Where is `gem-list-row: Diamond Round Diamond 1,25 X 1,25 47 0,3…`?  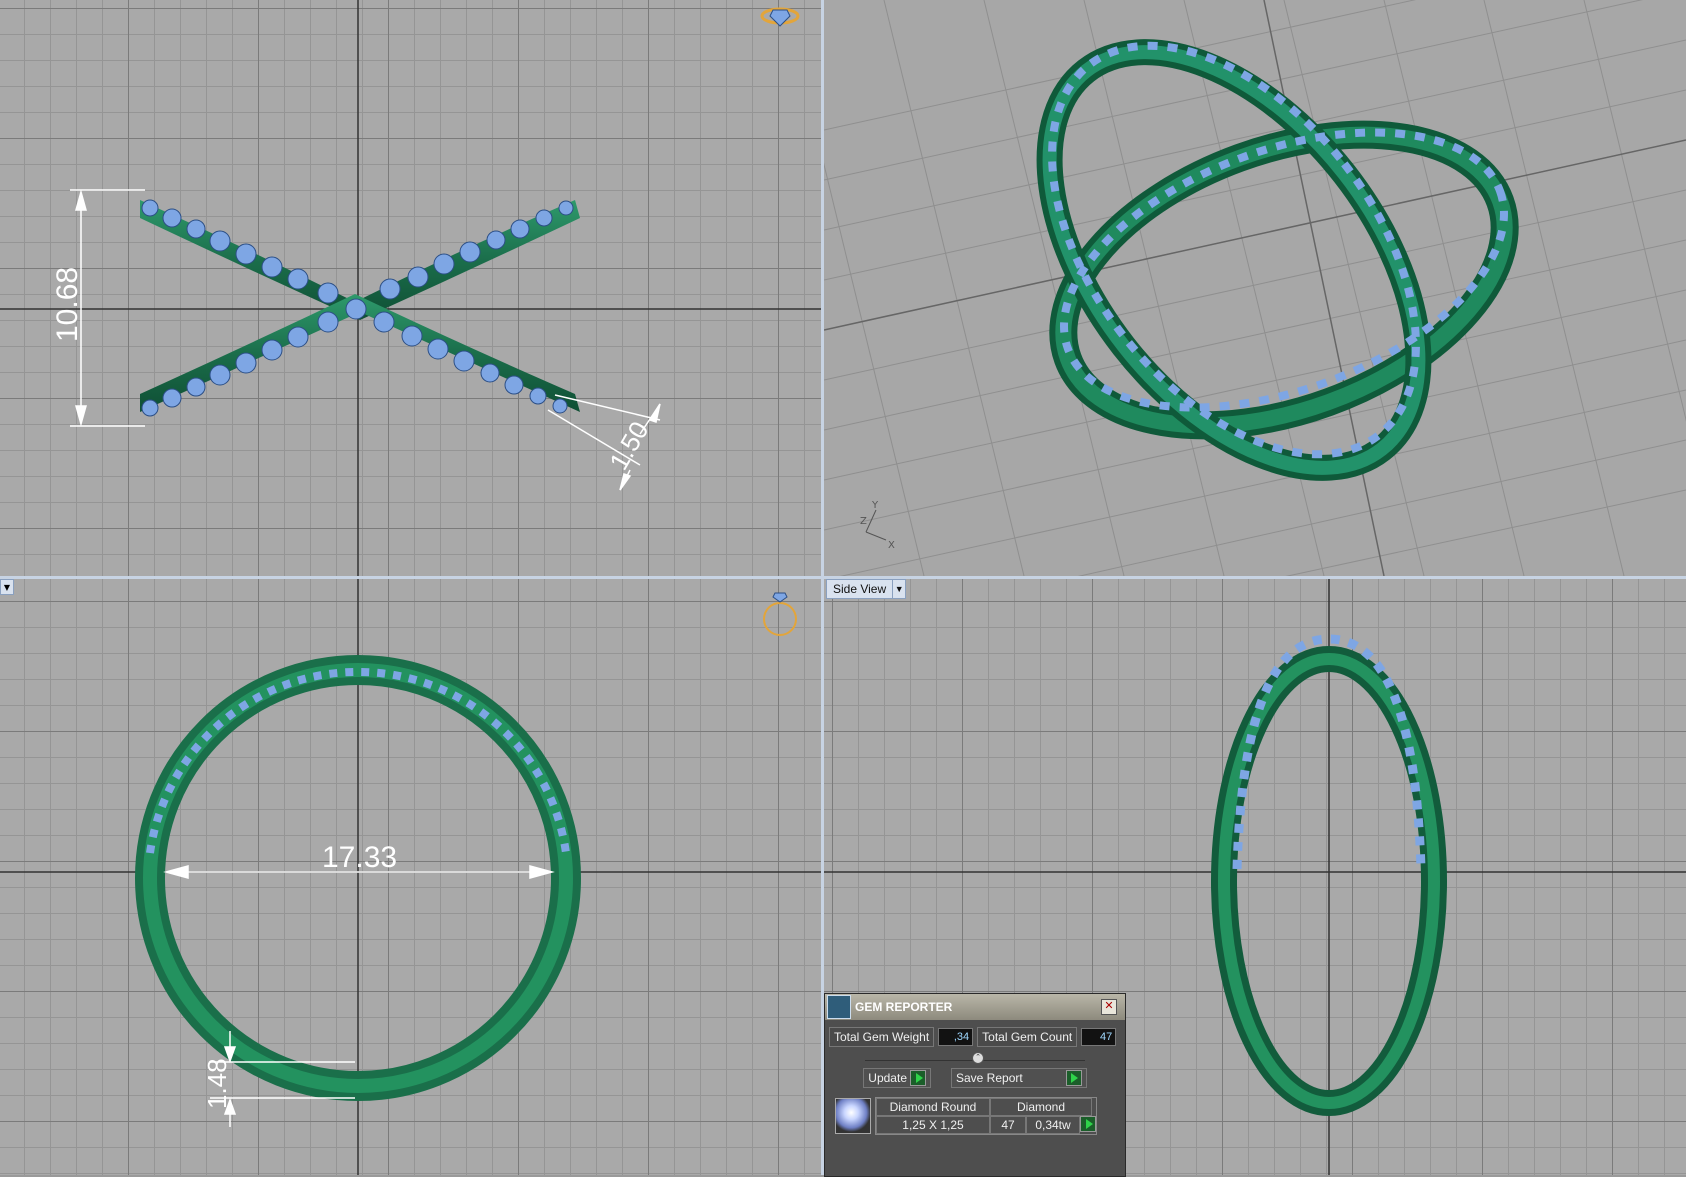 gem-list-row: Diamond Round Diamond 1,25 X 1,25 47 0,3… is located at coordinates (980, 1116).